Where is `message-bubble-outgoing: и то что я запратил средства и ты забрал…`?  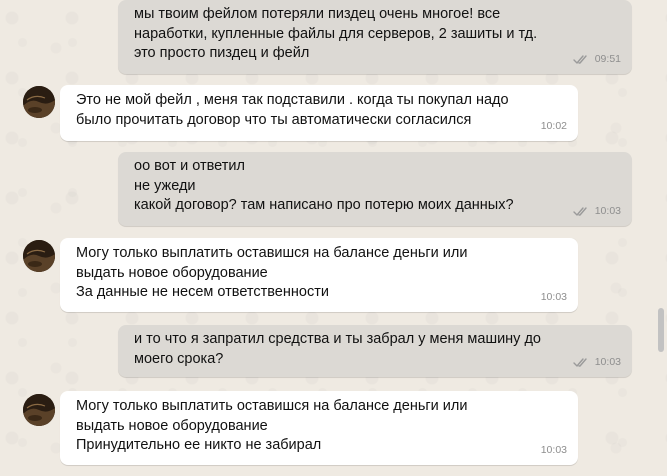
message-bubble-outgoing: и то что я запратил средства и ты забрал… is located at coordinates (375, 351).